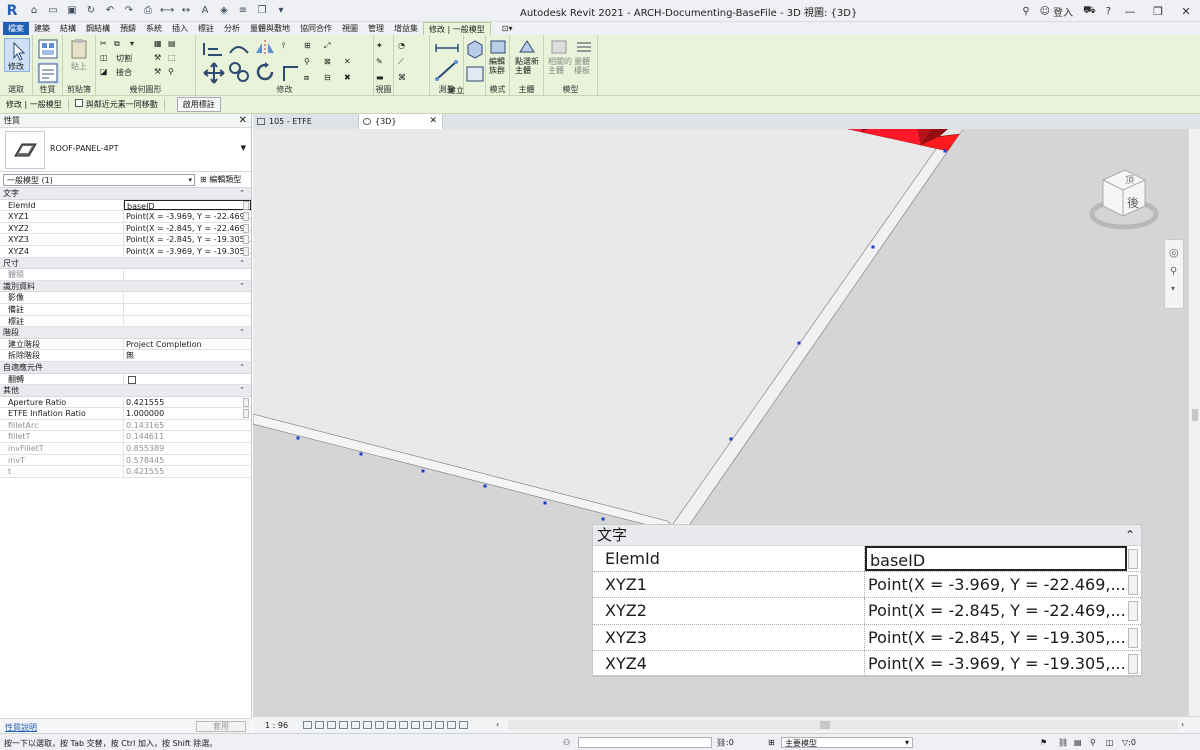 This screenshot has height=750, width=1200. I want to click on vertical-scroll-thumb, so click(1195, 415).